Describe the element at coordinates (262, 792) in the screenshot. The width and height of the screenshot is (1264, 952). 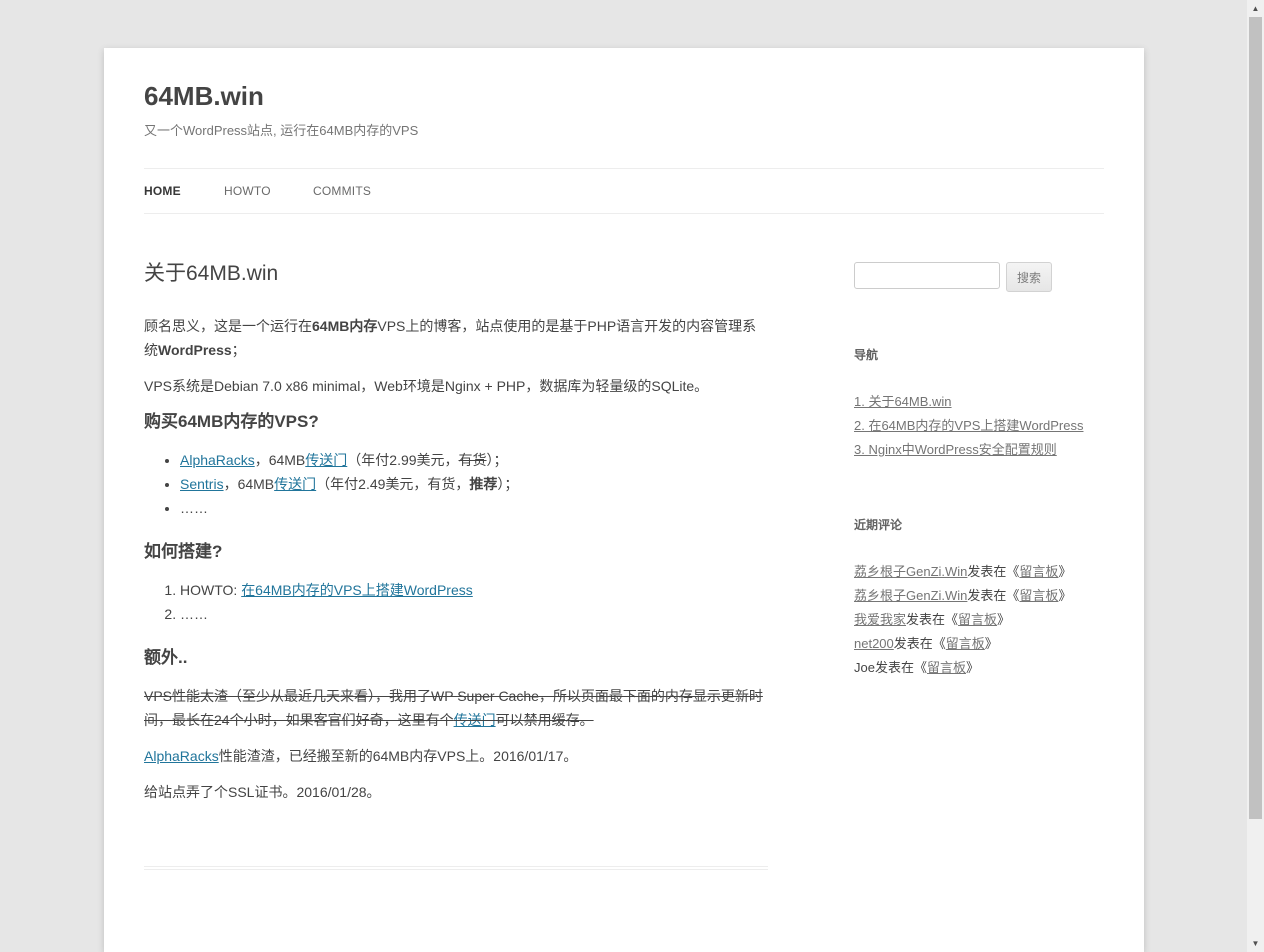
I see `ssl-note: 给站点弄了个SSL证书。2016/01/28。` at that location.